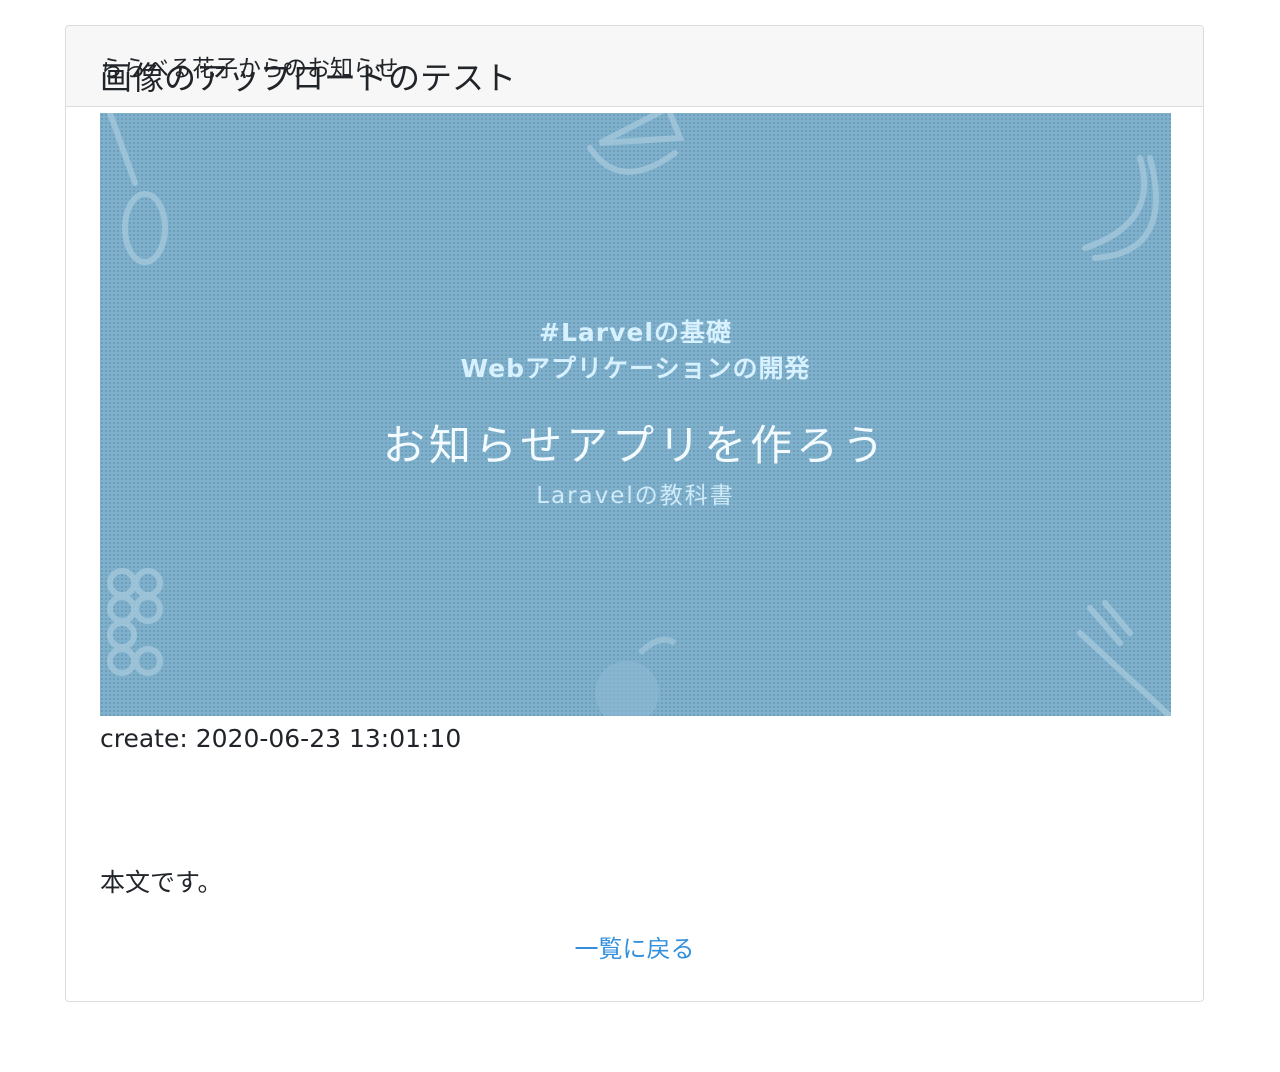  What do you see at coordinates (635, 332) in the screenshot?
I see `image-tag-line: #Larvelの基礎` at bounding box center [635, 332].